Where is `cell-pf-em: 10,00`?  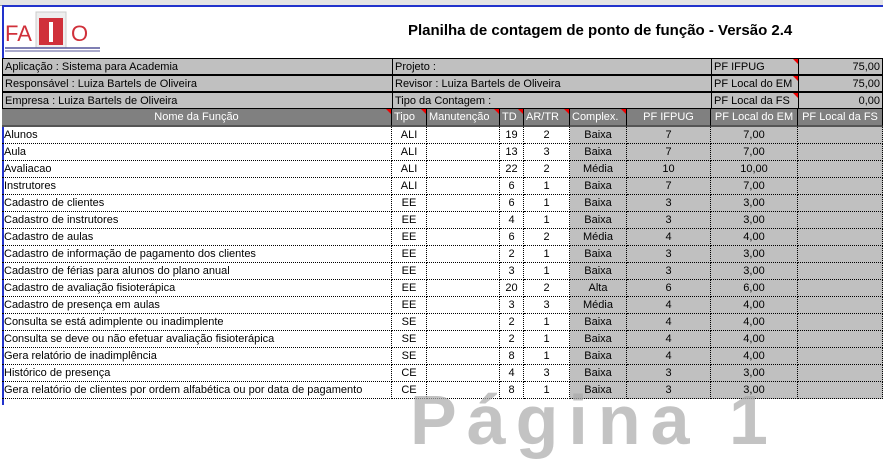 cell-pf-em: 10,00 is located at coordinates (754, 169).